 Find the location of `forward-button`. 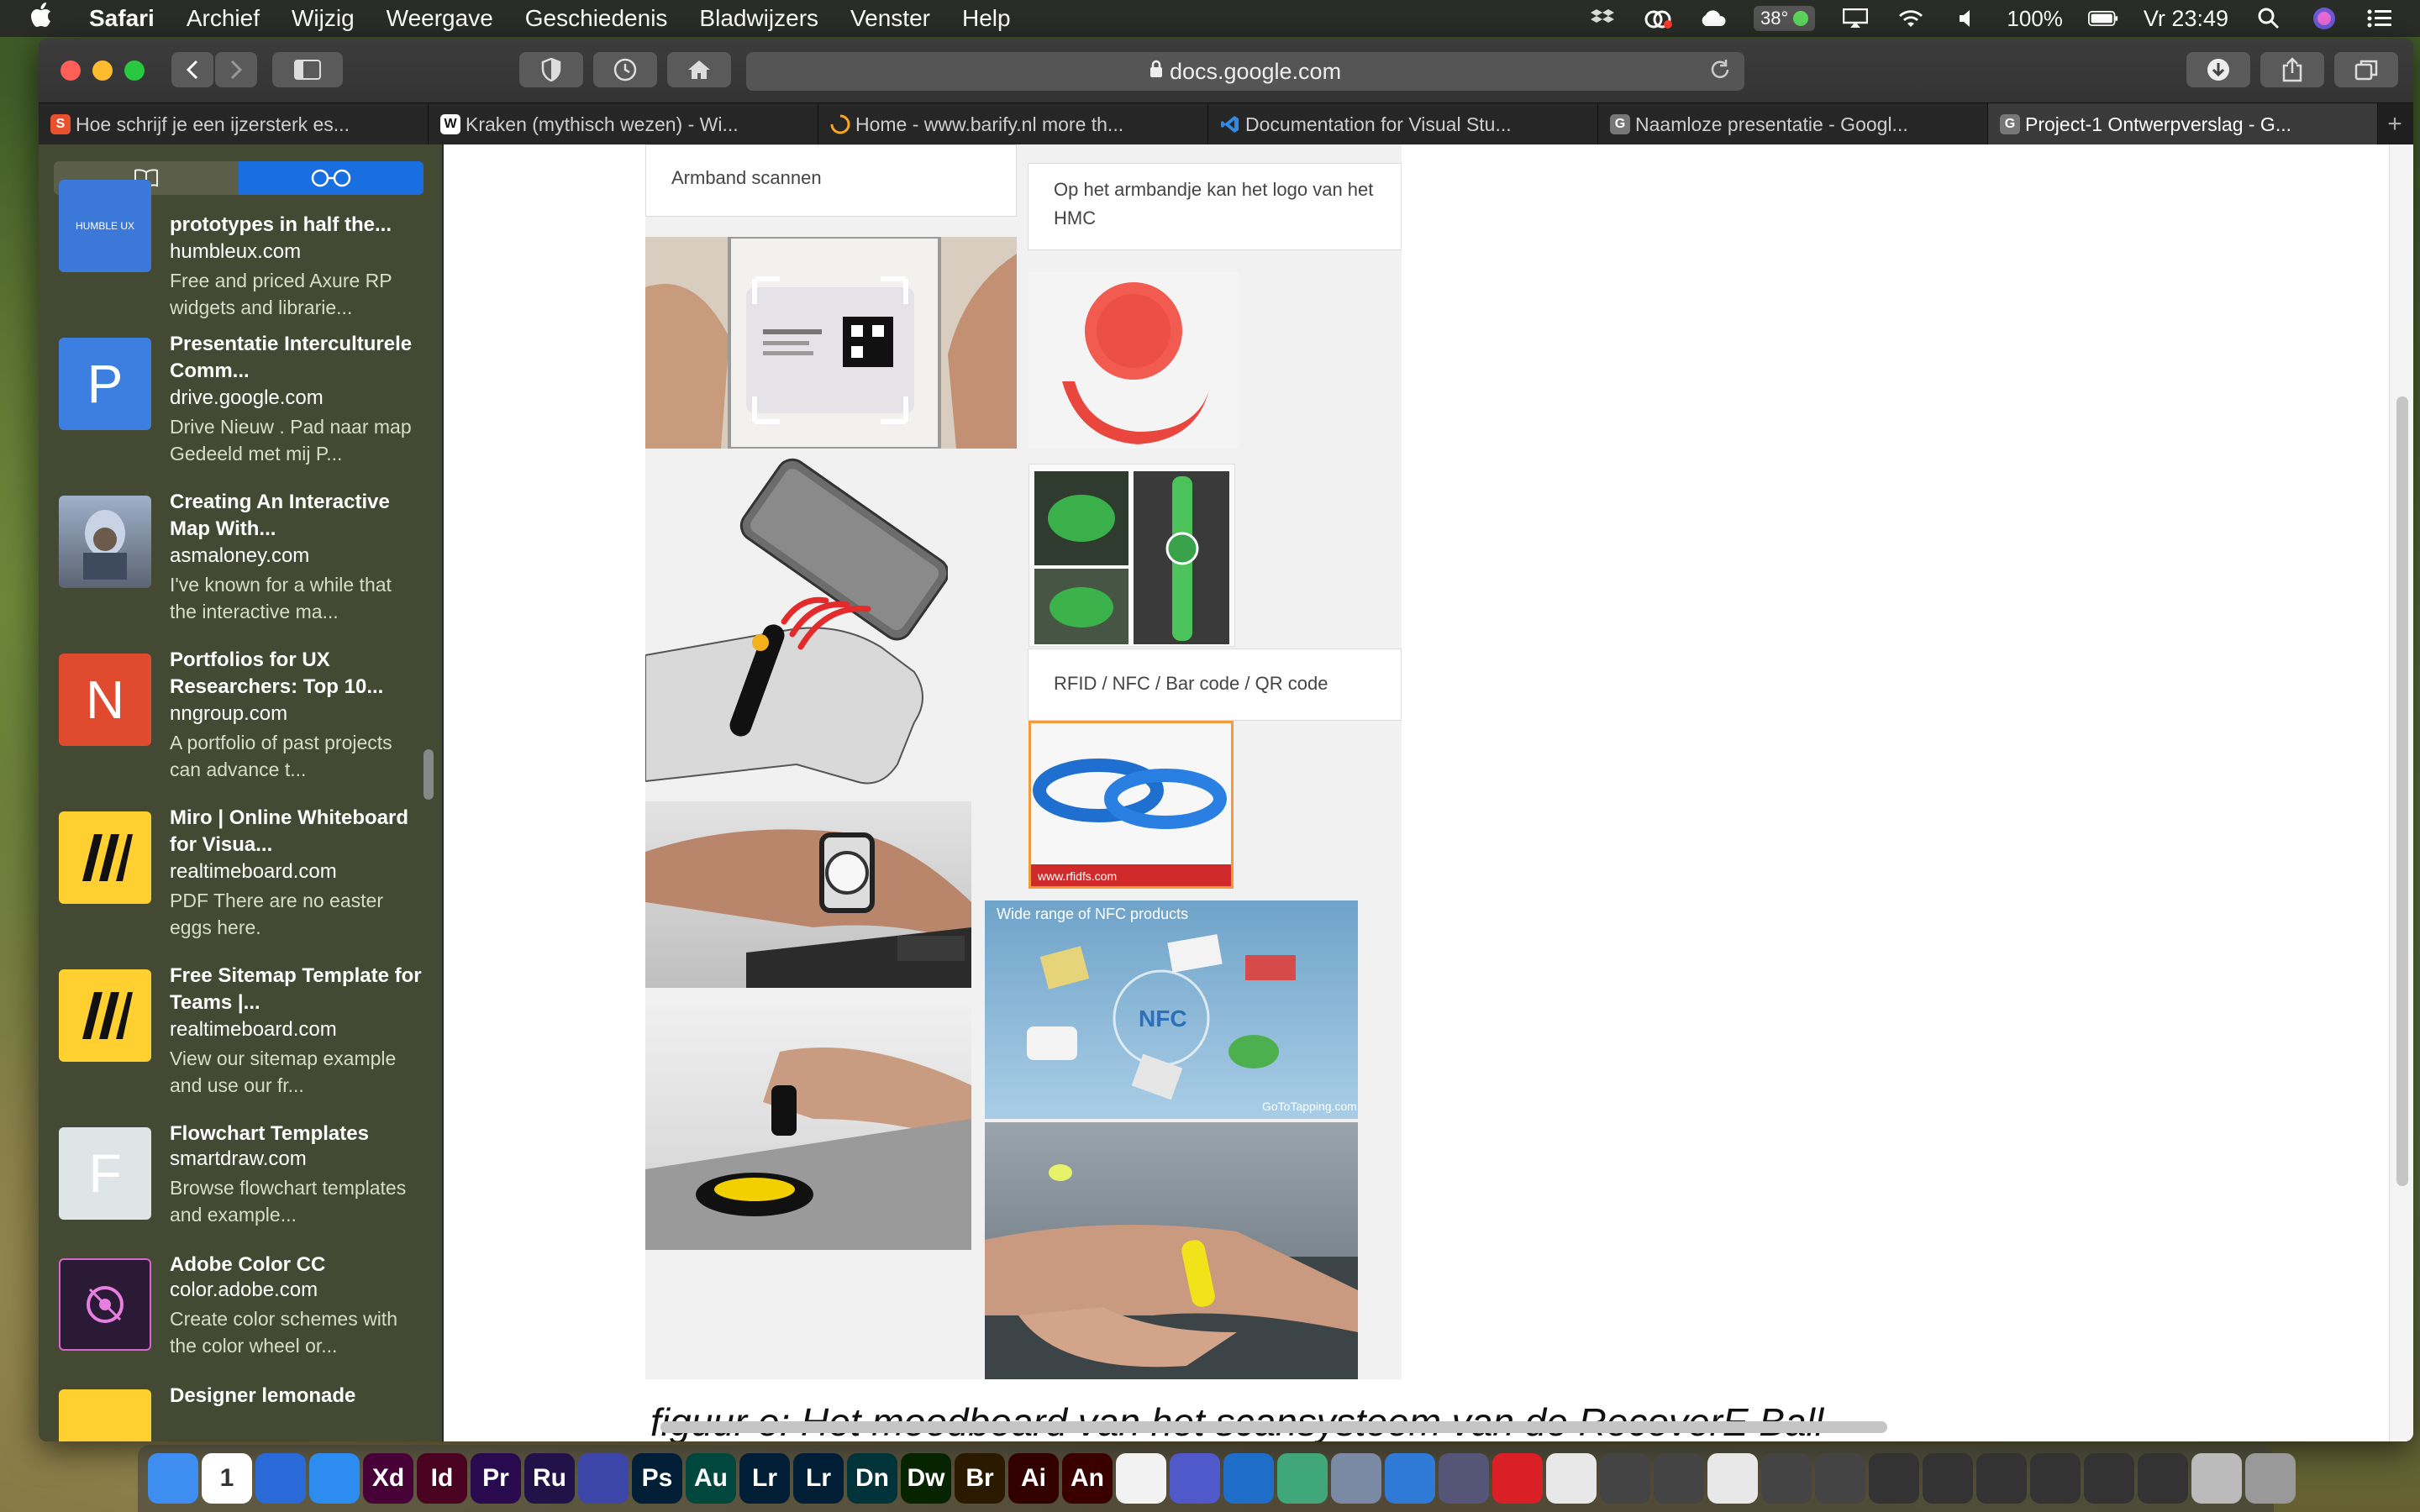

forward-button is located at coordinates (236, 69).